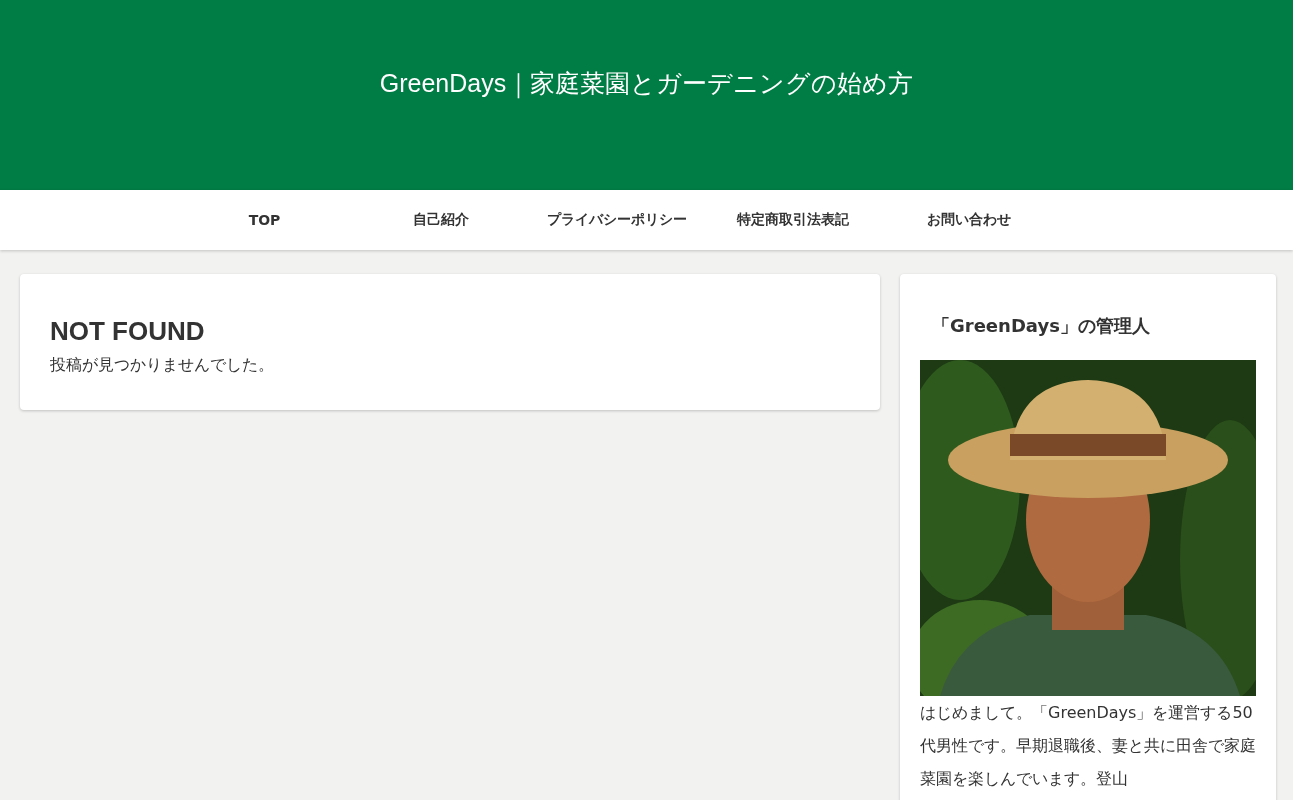  What do you see at coordinates (968, 220) in the screenshot?
I see `nav-link: お問い合わせ` at bounding box center [968, 220].